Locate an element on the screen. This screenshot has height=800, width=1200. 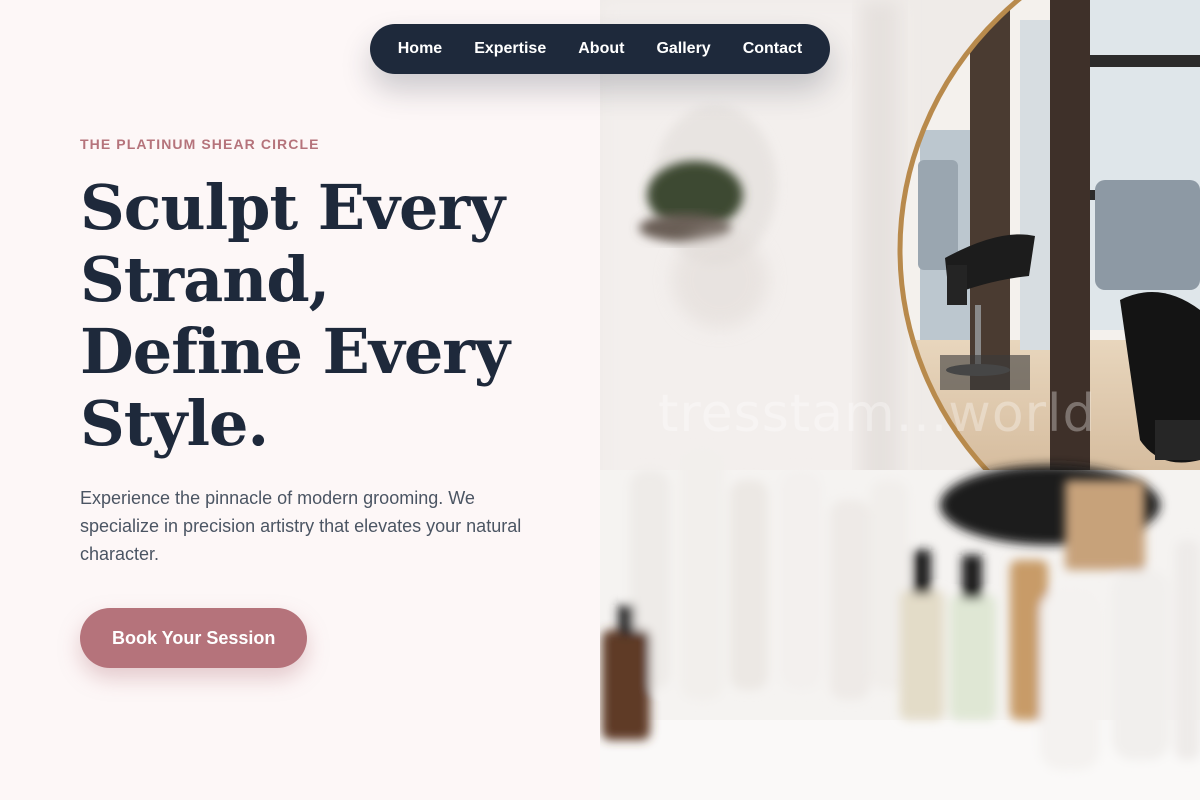
book-session-button: Book Your Session is located at coordinates (194, 638).